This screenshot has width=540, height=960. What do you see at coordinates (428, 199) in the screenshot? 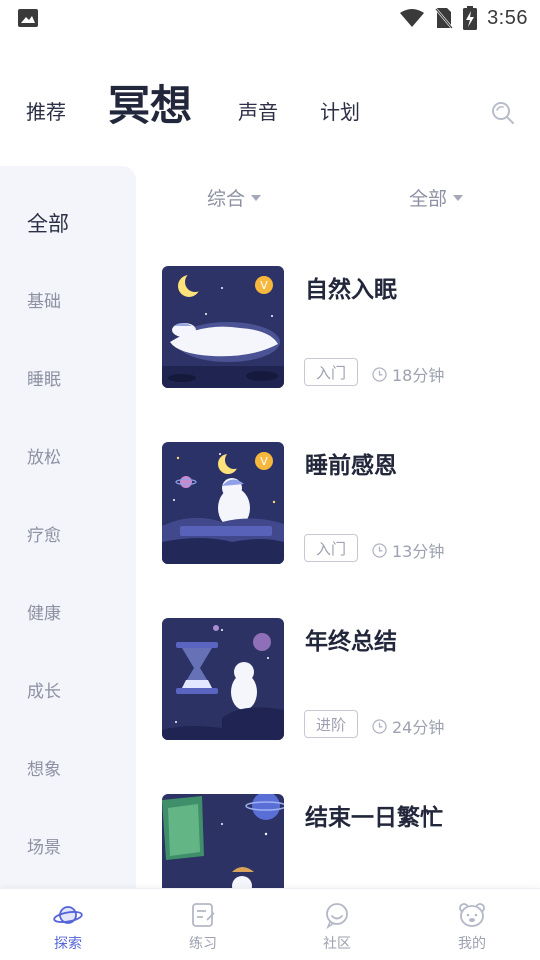
I see `category-filter-label: 全部` at bounding box center [428, 199].